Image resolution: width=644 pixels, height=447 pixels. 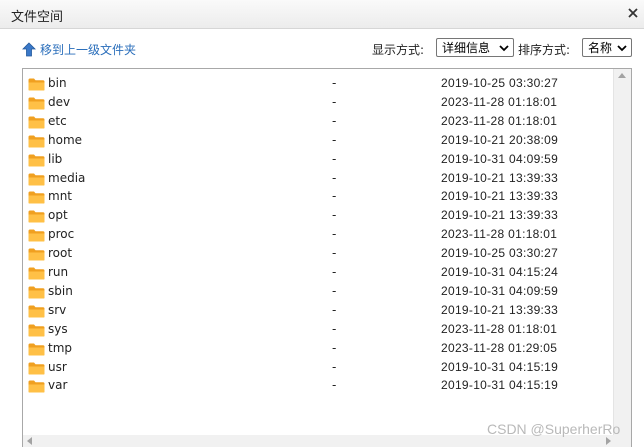 I want to click on scroll-up-arrow-icon, so click(x=622, y=75).